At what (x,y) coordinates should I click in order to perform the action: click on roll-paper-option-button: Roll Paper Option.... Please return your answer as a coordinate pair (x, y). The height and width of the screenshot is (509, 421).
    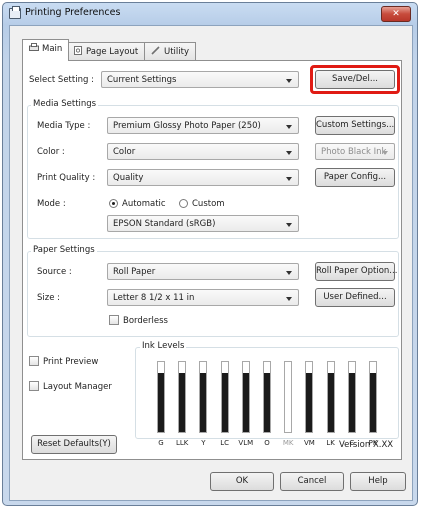
    Looking at the image, I should click on (356, 271).